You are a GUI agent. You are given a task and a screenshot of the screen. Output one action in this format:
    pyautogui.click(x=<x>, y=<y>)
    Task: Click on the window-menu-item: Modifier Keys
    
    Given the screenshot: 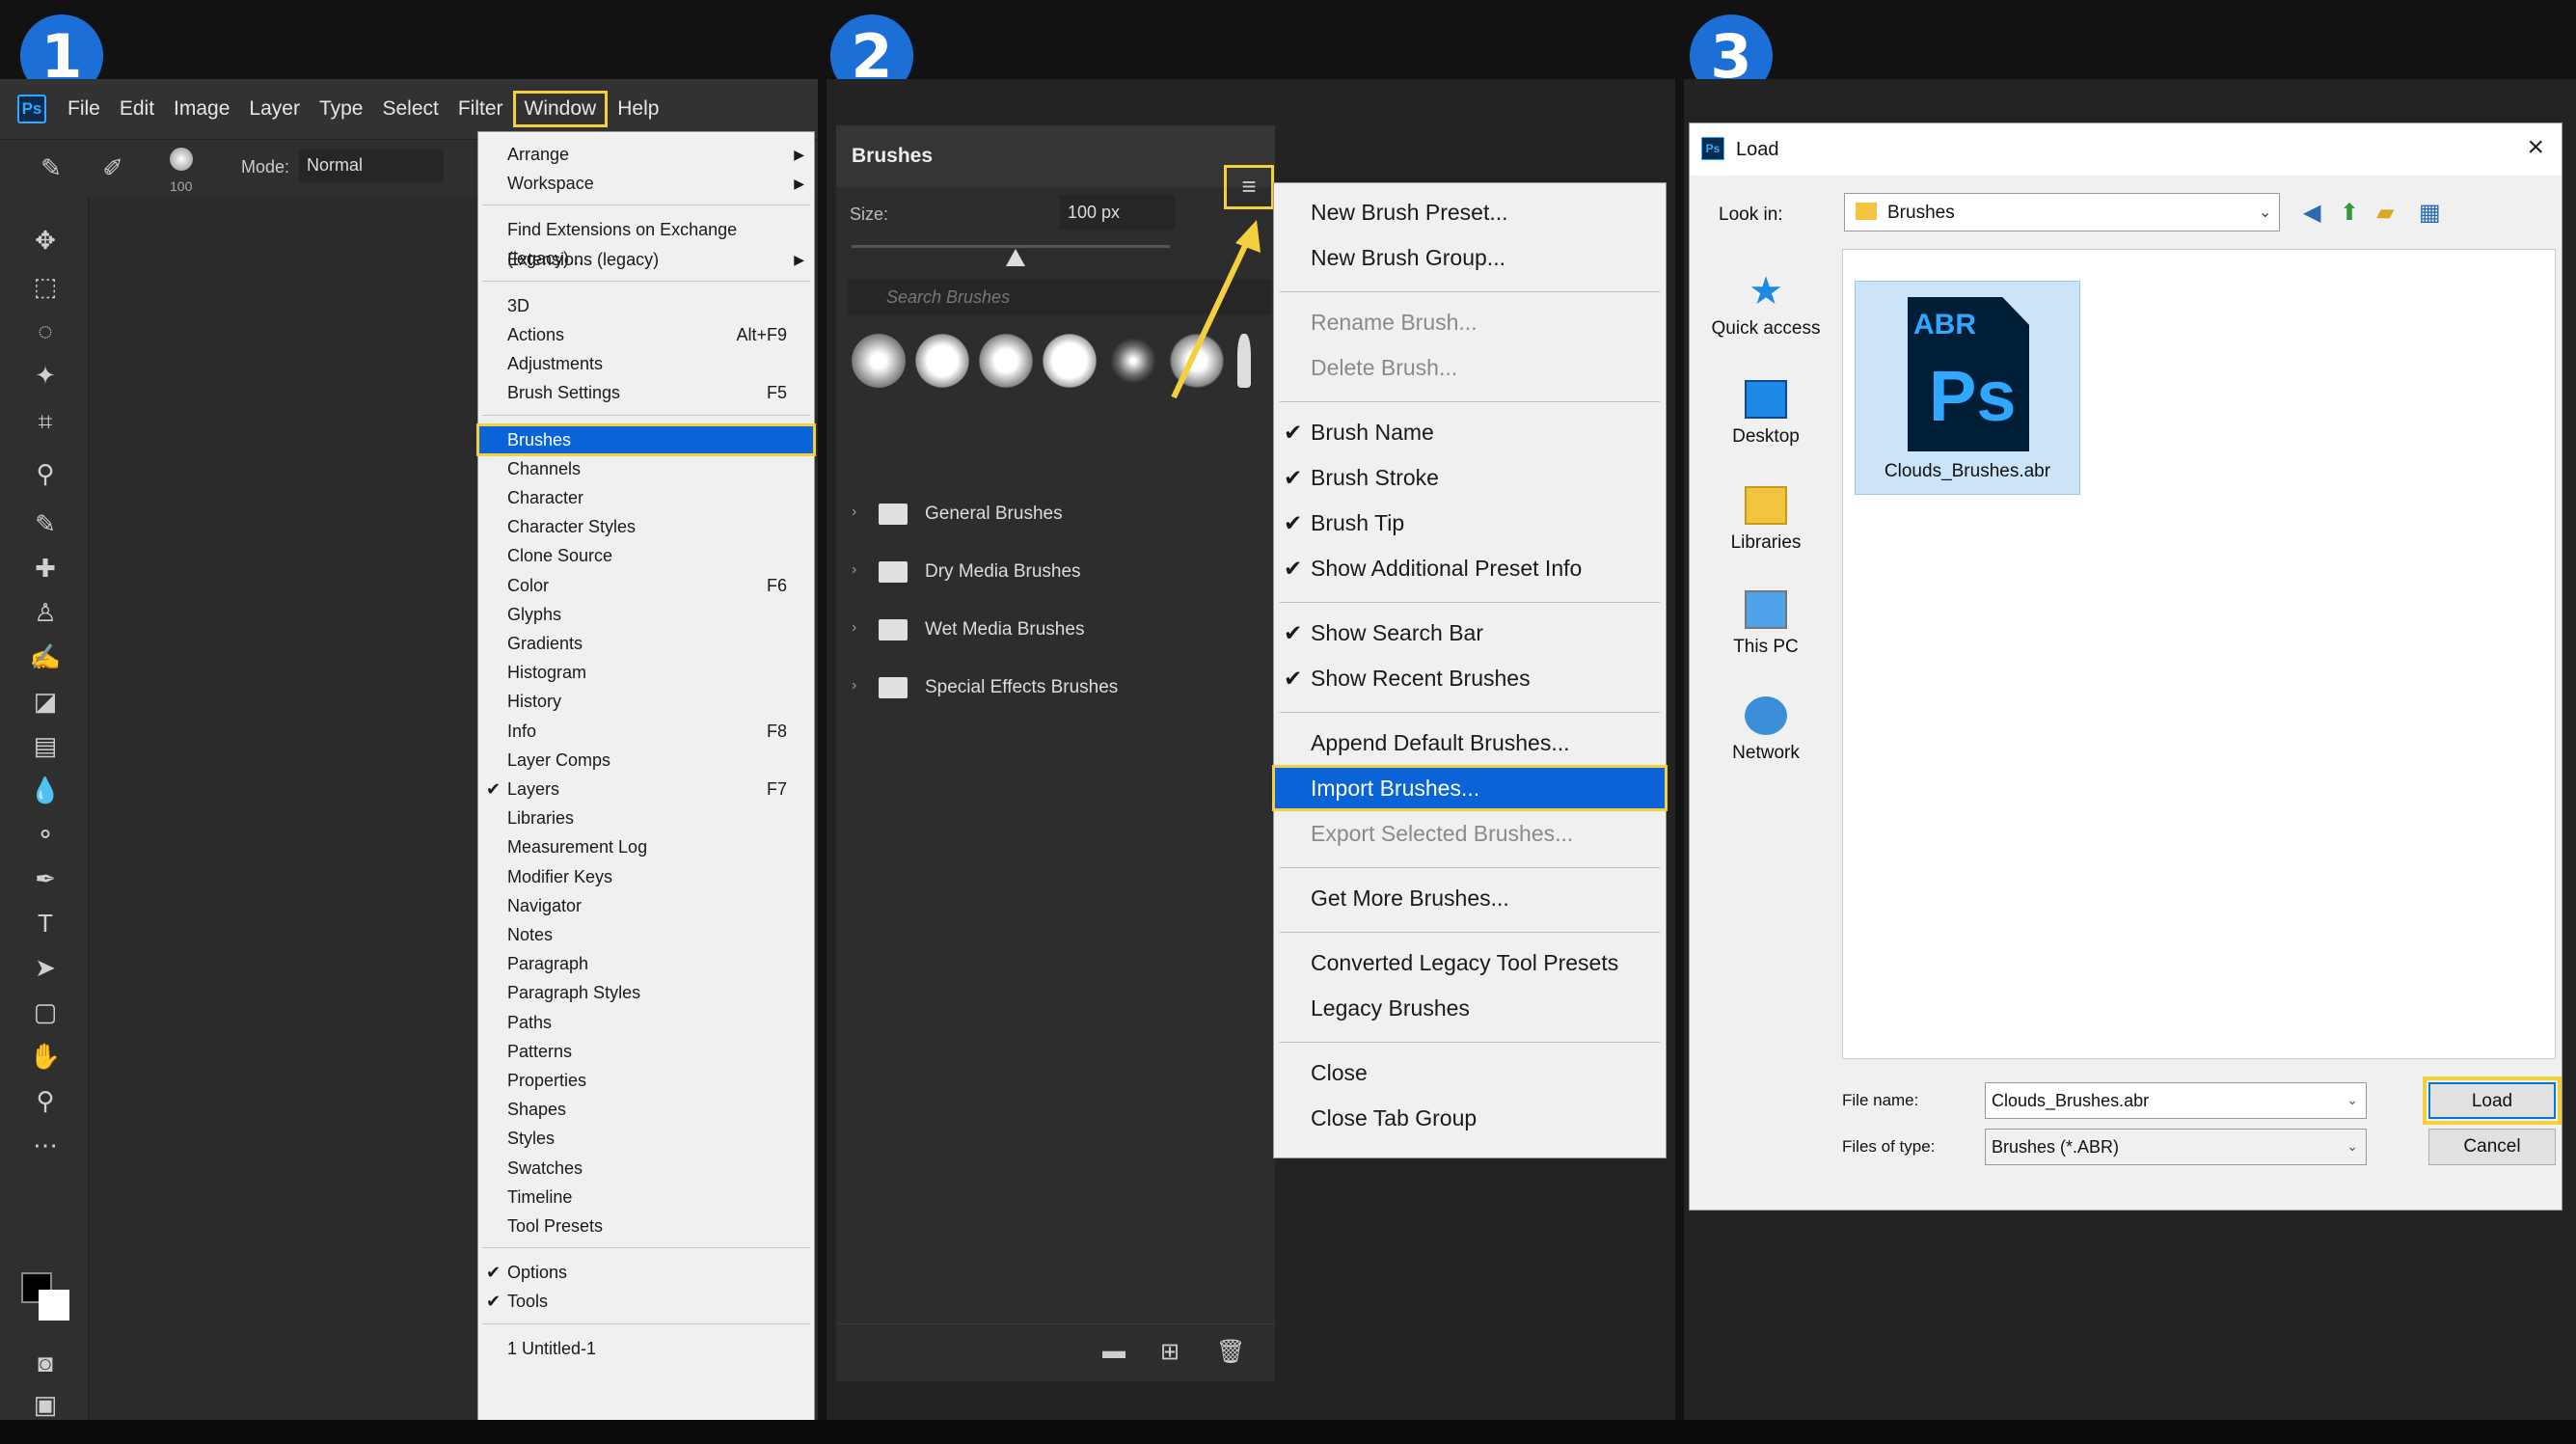 What is the action you would take?
    pyautogui.click(x=646, y=876)
    